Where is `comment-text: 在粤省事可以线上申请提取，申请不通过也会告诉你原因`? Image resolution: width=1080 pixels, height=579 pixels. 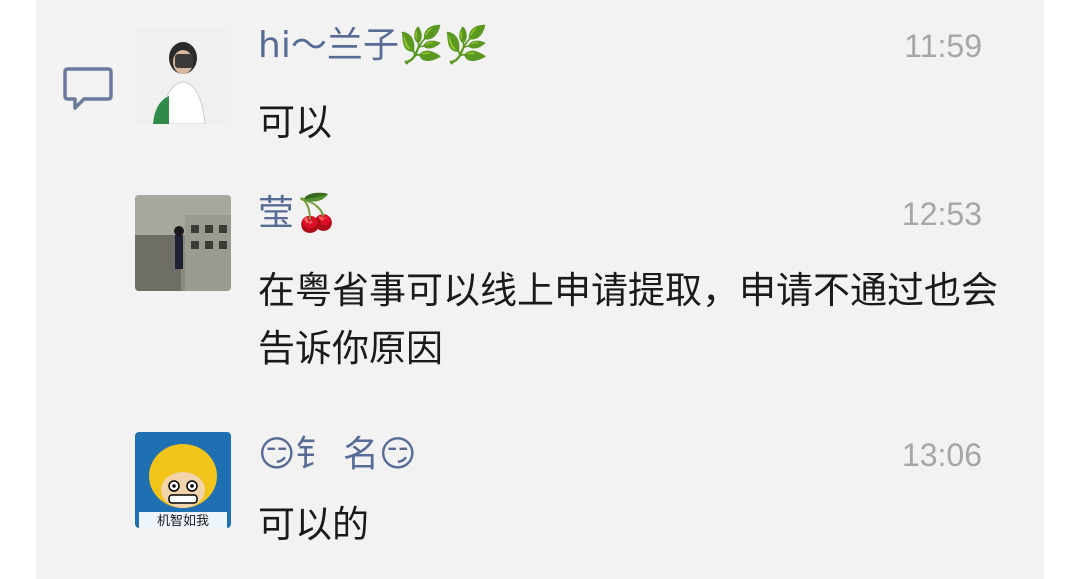 comment-text: 在粤省事可以线上申请提取，申请不通过也会告诉你原因 is located at coordinates (628, 319).